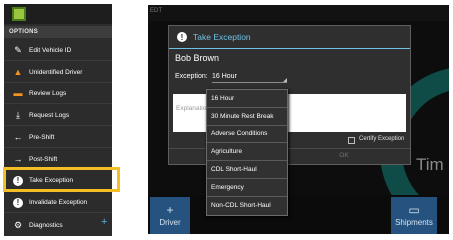 The height and width of the screenshot is (240, 453). I want to click on exception-option: 30 Minute Rest Break, so click(247, 117).